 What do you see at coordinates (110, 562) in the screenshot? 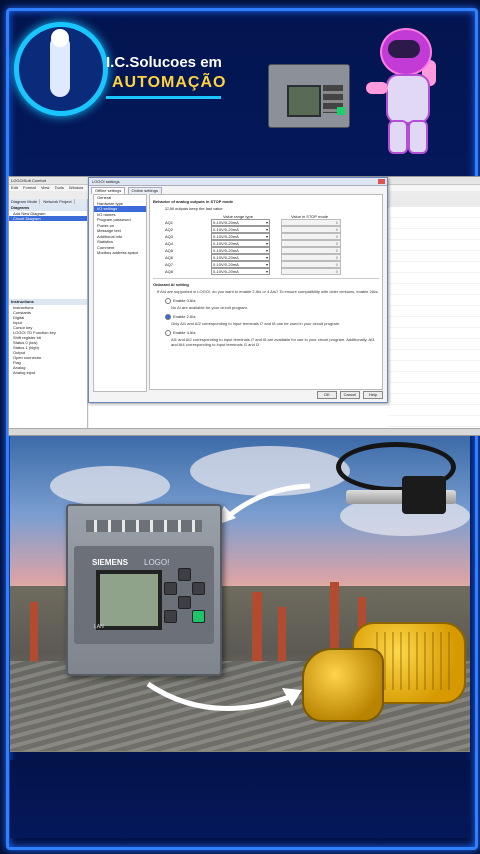
I see `plc-brand: SIEMENS` at bounding box center [110, 562].